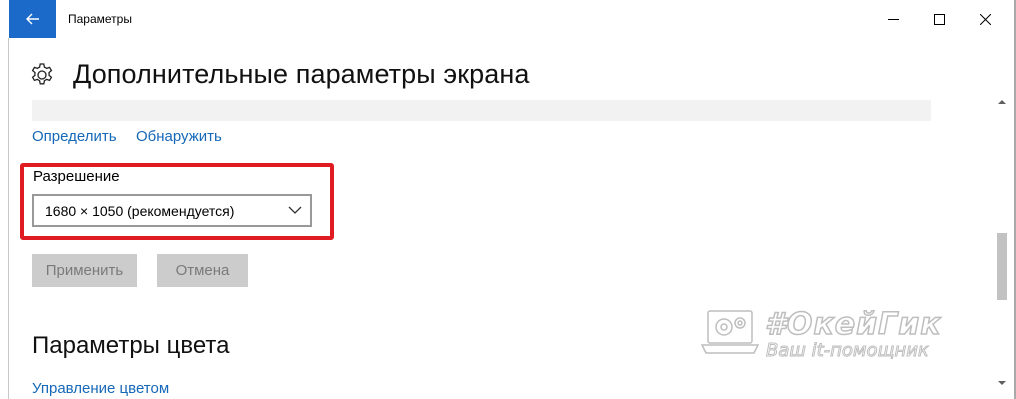  I want to click on cancel-button: Отмена, so click(202, 270).